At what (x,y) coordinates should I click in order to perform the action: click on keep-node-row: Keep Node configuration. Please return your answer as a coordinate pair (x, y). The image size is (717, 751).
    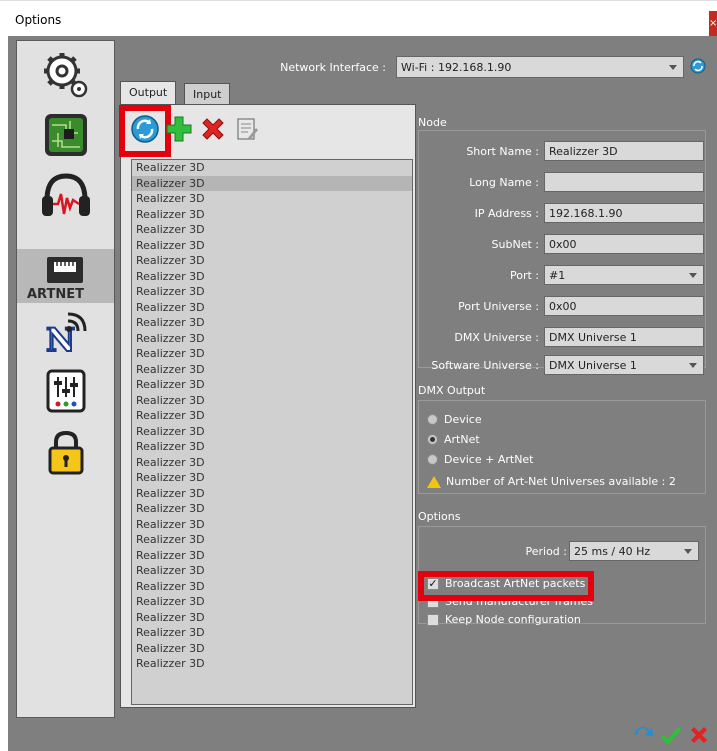
    Looking at the image, I should click on (504, 619).